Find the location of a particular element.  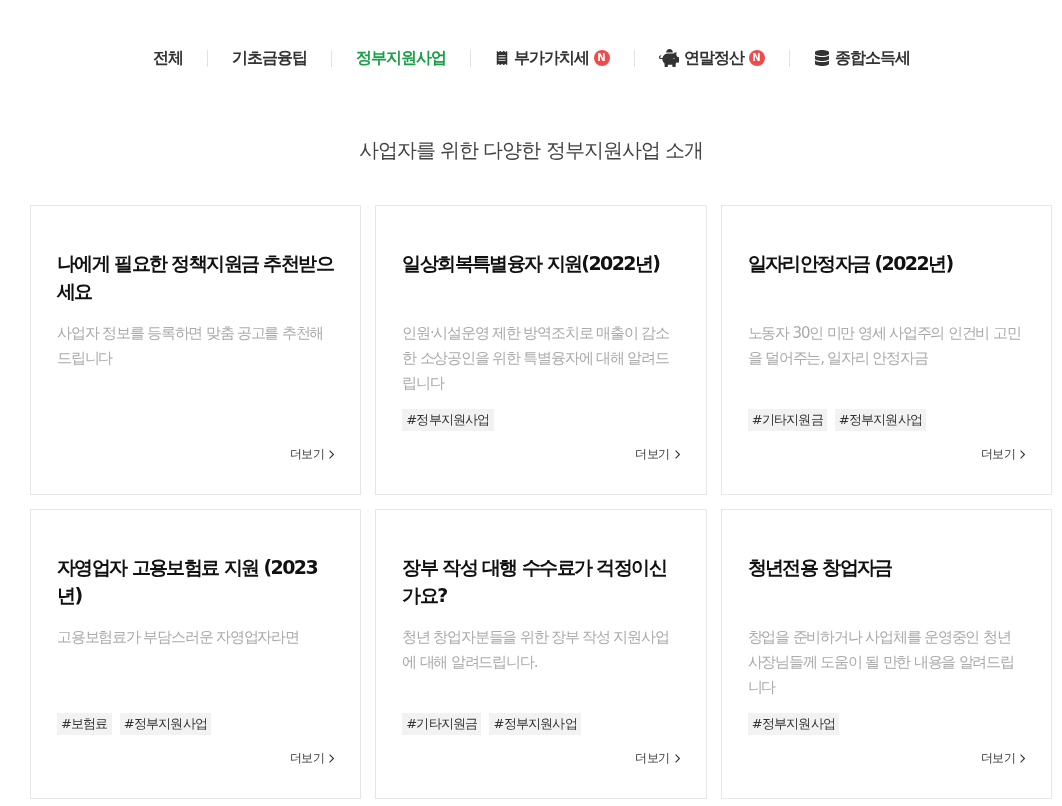

category-tab: 종합소득세 is located at coordinates (861, 58).